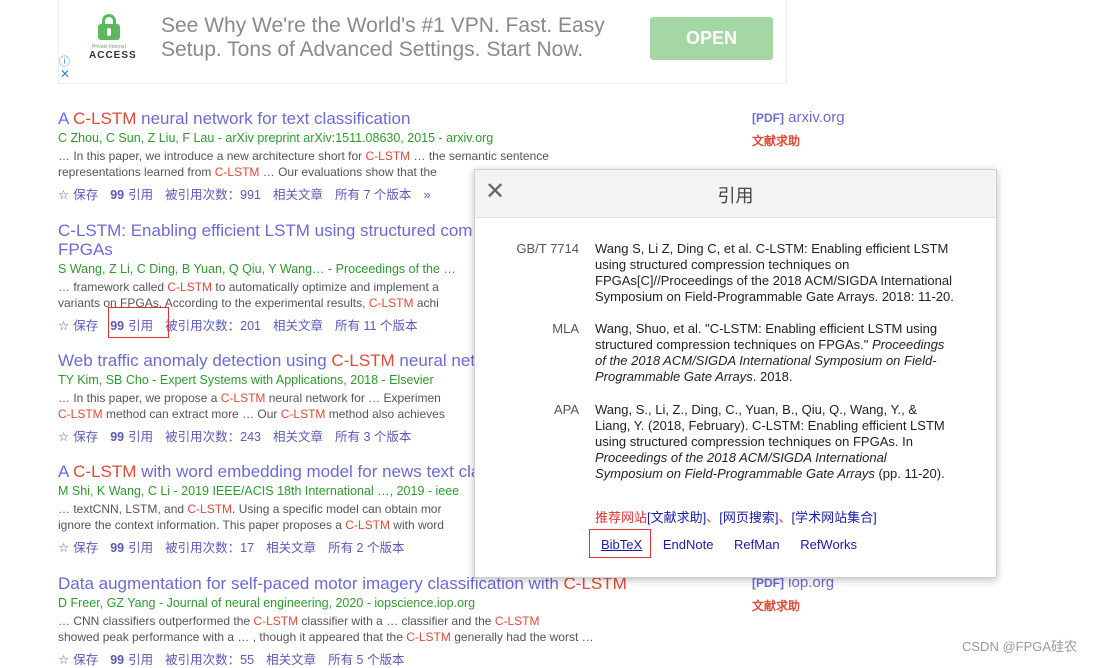  What do you see at coordinates (213, 326) in the screenshot?
I see `cited-by-link: 被引用次数：201` at bounding box center [213, 326].